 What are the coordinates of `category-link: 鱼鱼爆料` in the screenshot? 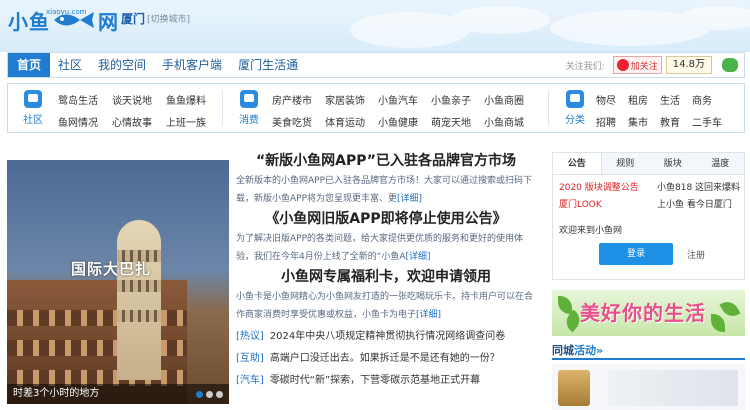 It's located at (193, 99).